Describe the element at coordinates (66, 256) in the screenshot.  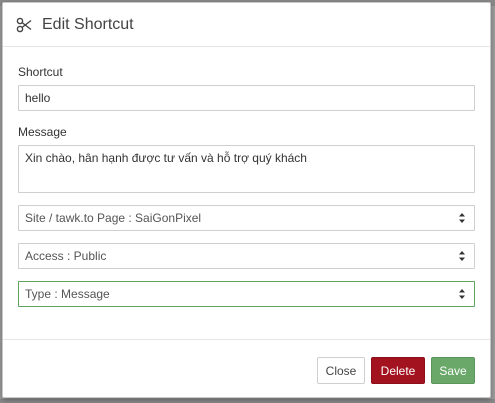
I see `access-select-value: Access : Public` at that location.